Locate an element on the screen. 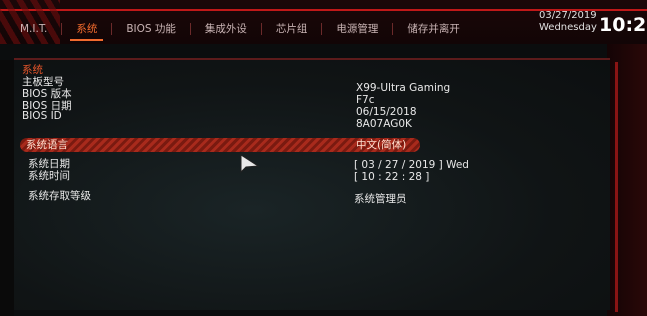 The width and height of the screenshot is (647, 316). right-frame is located at coordinates (627, 180).